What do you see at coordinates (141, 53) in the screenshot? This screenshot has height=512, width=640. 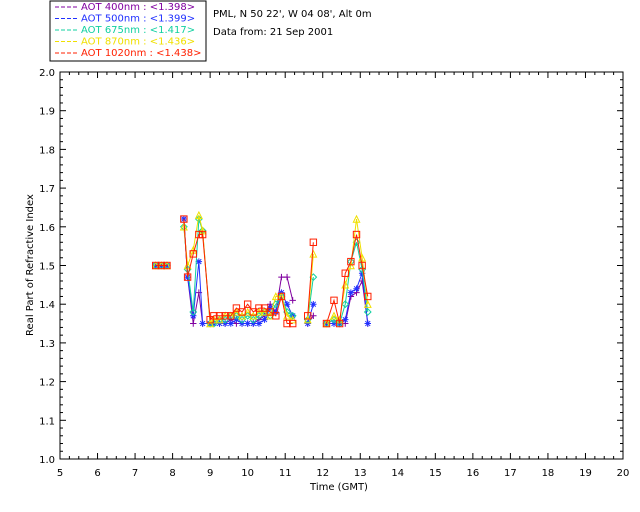 I see `legend-label: AOT 1020nm : <1.438>` at bounding box center [141, 53].